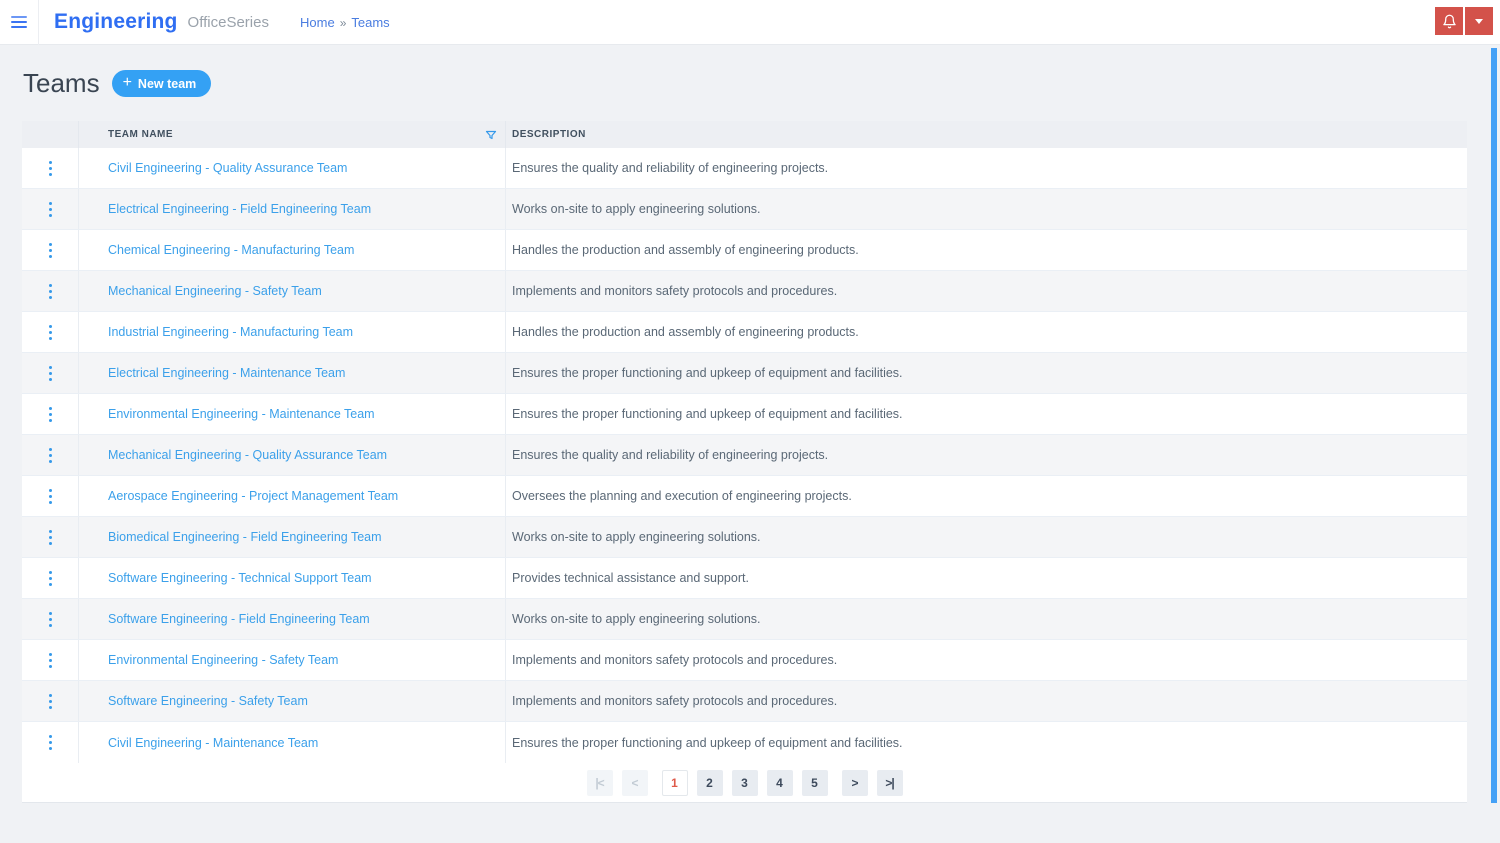  I want to click on filter-icon, so click(491, 135).